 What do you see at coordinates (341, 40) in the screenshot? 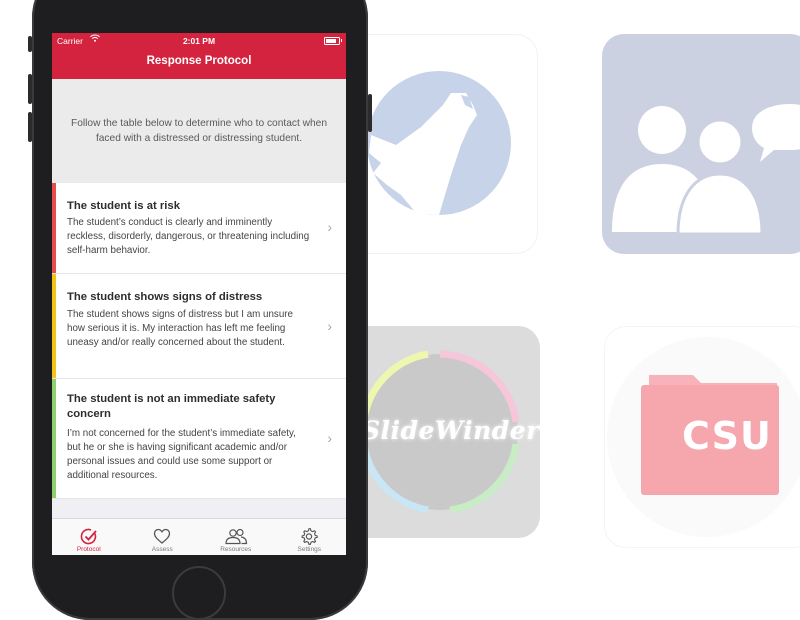
I see `battery-tip` at bounding box center [341, 40].